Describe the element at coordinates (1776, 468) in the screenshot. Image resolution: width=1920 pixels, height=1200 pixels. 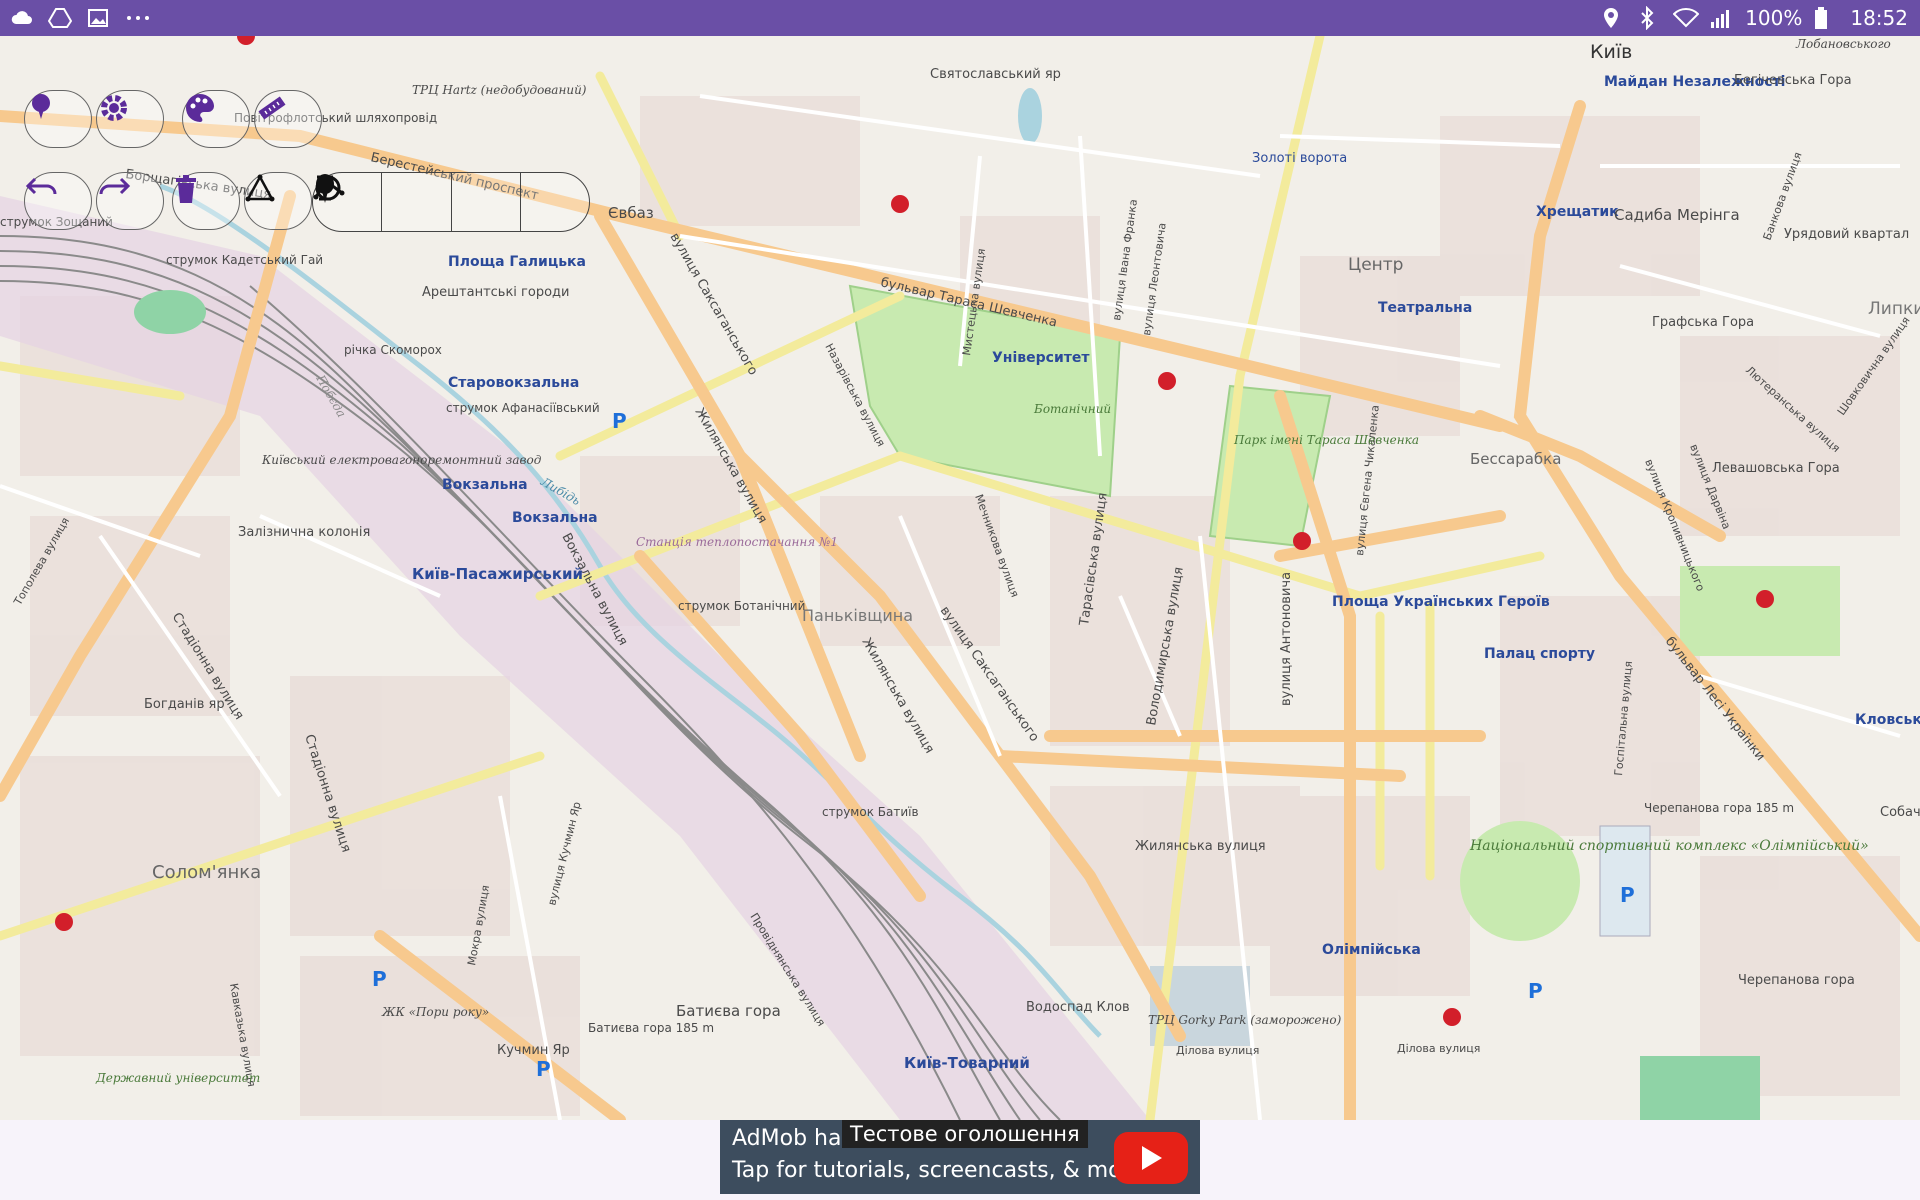
I see `place-label: Левашовська Гора` at that location.